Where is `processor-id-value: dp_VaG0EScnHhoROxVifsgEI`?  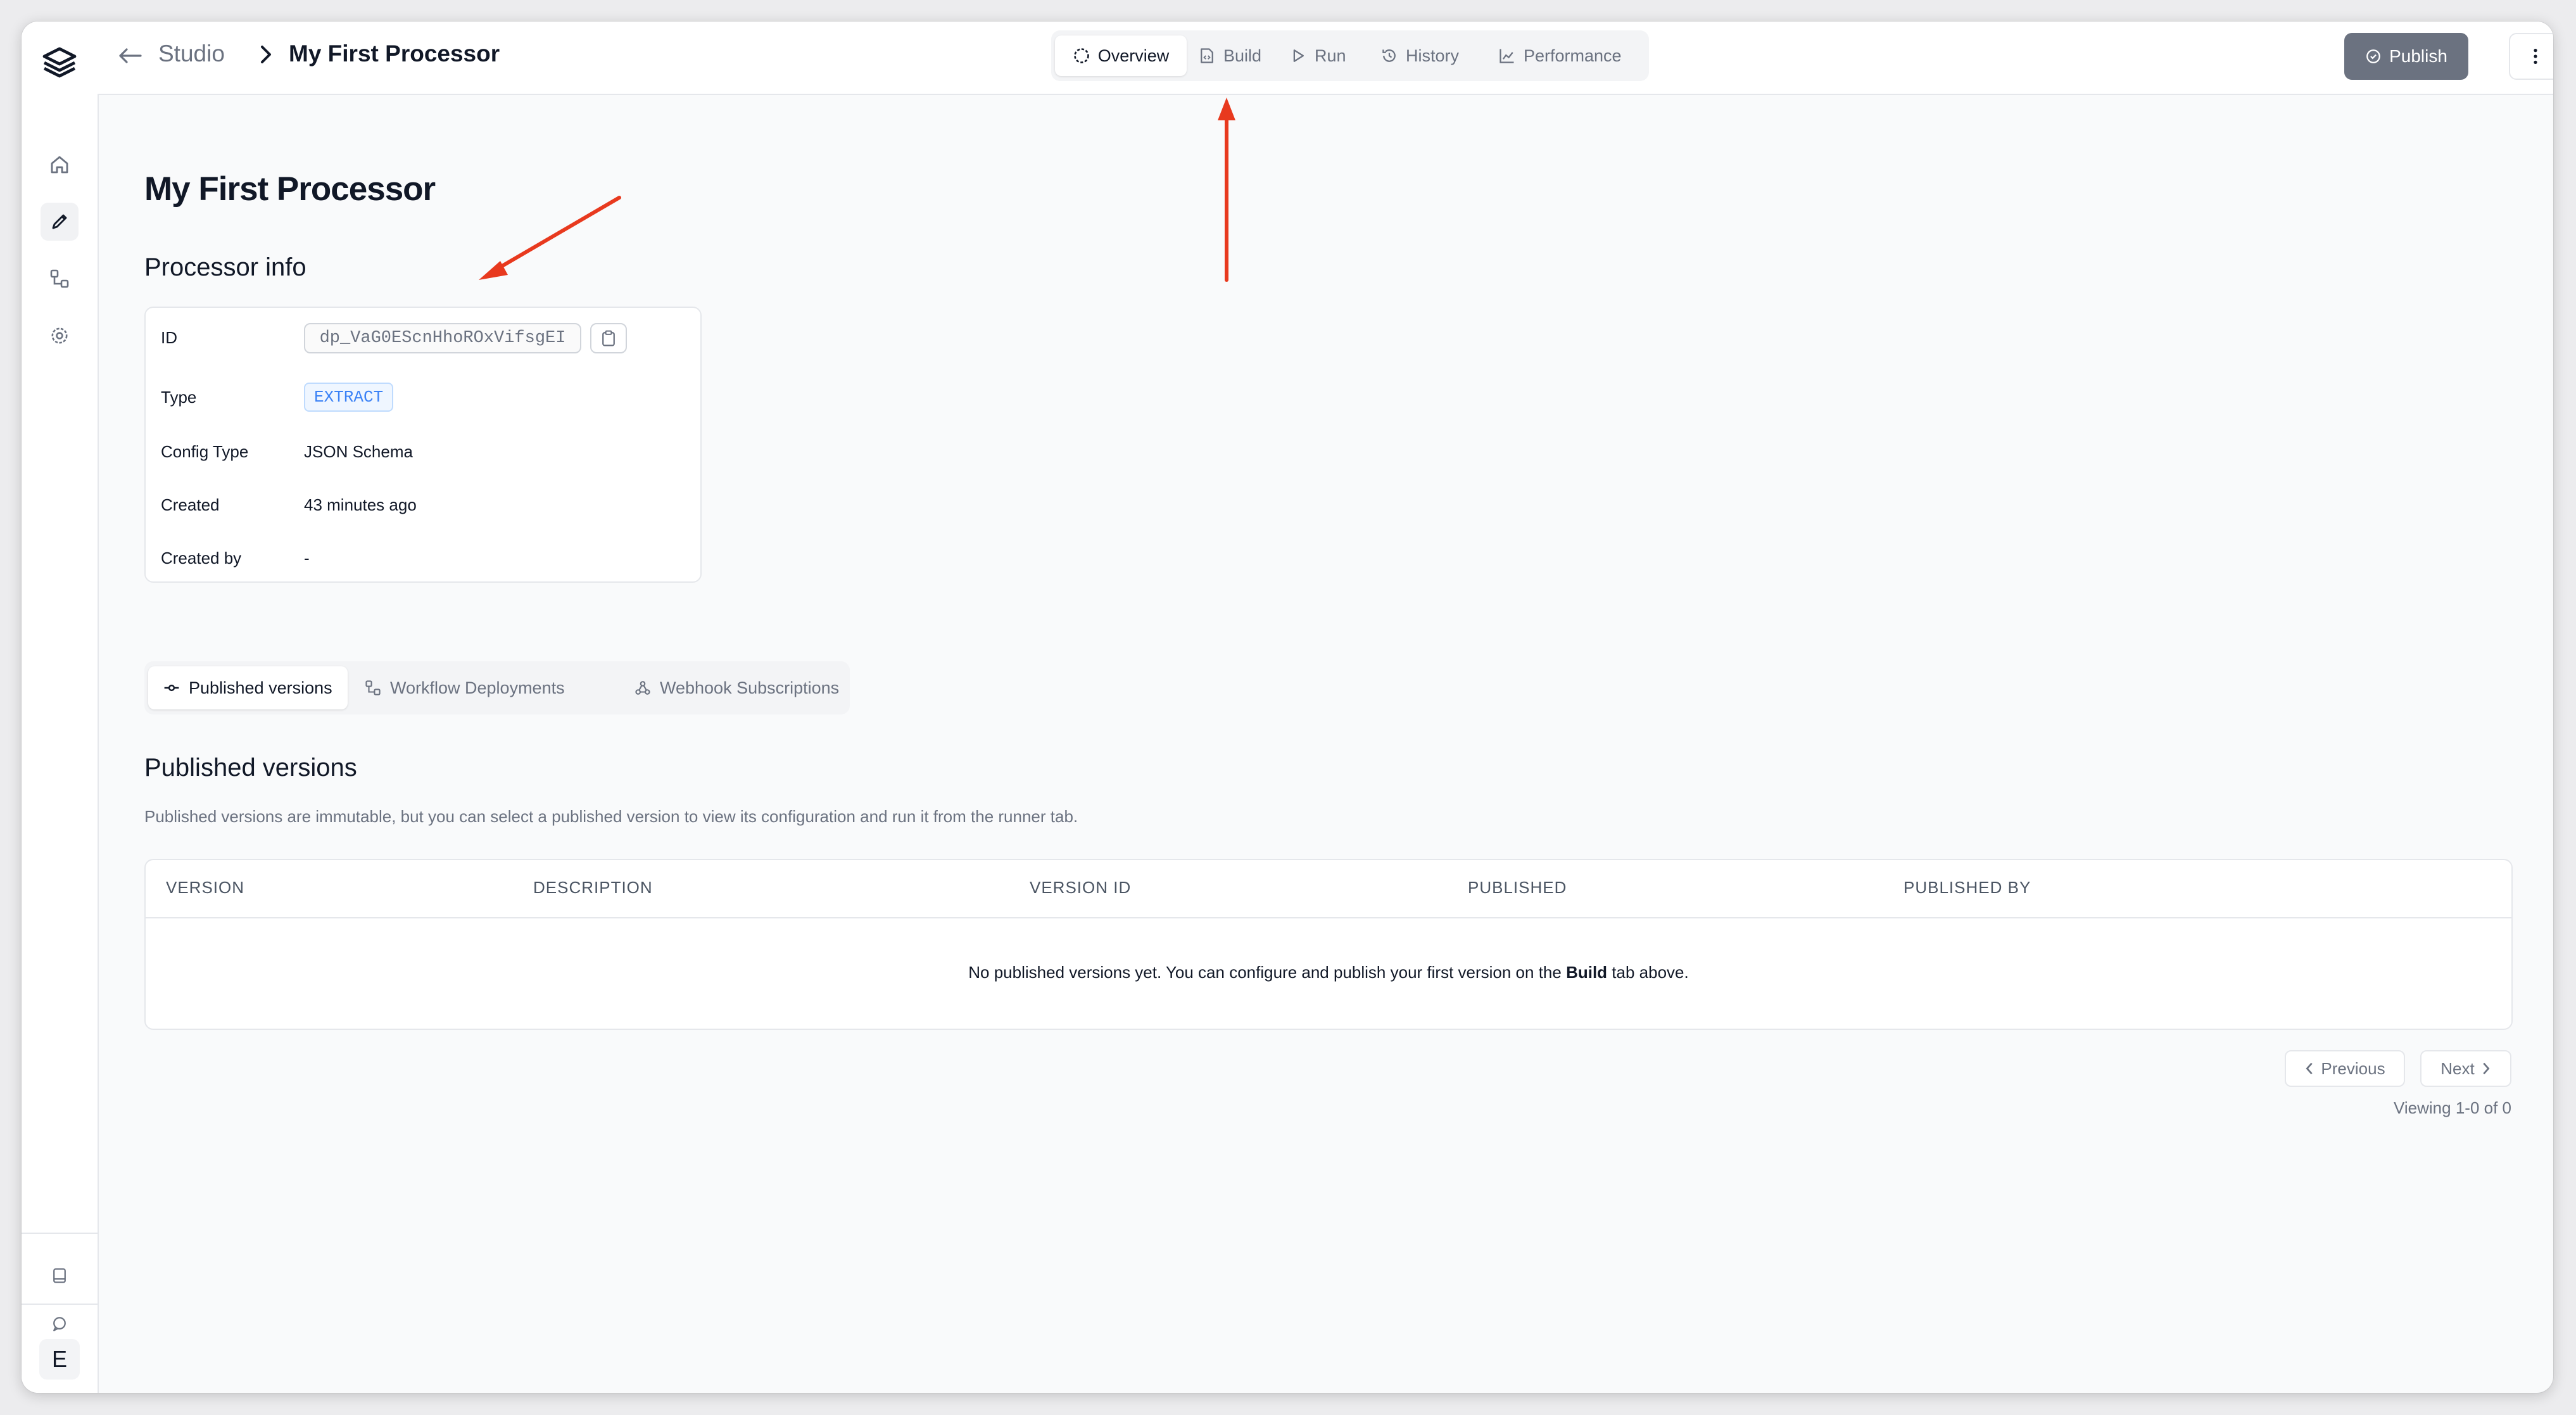
processor-id-value: dp_VaG0EScnHhoROxVifsgEI is located at coordinates (442, 338).